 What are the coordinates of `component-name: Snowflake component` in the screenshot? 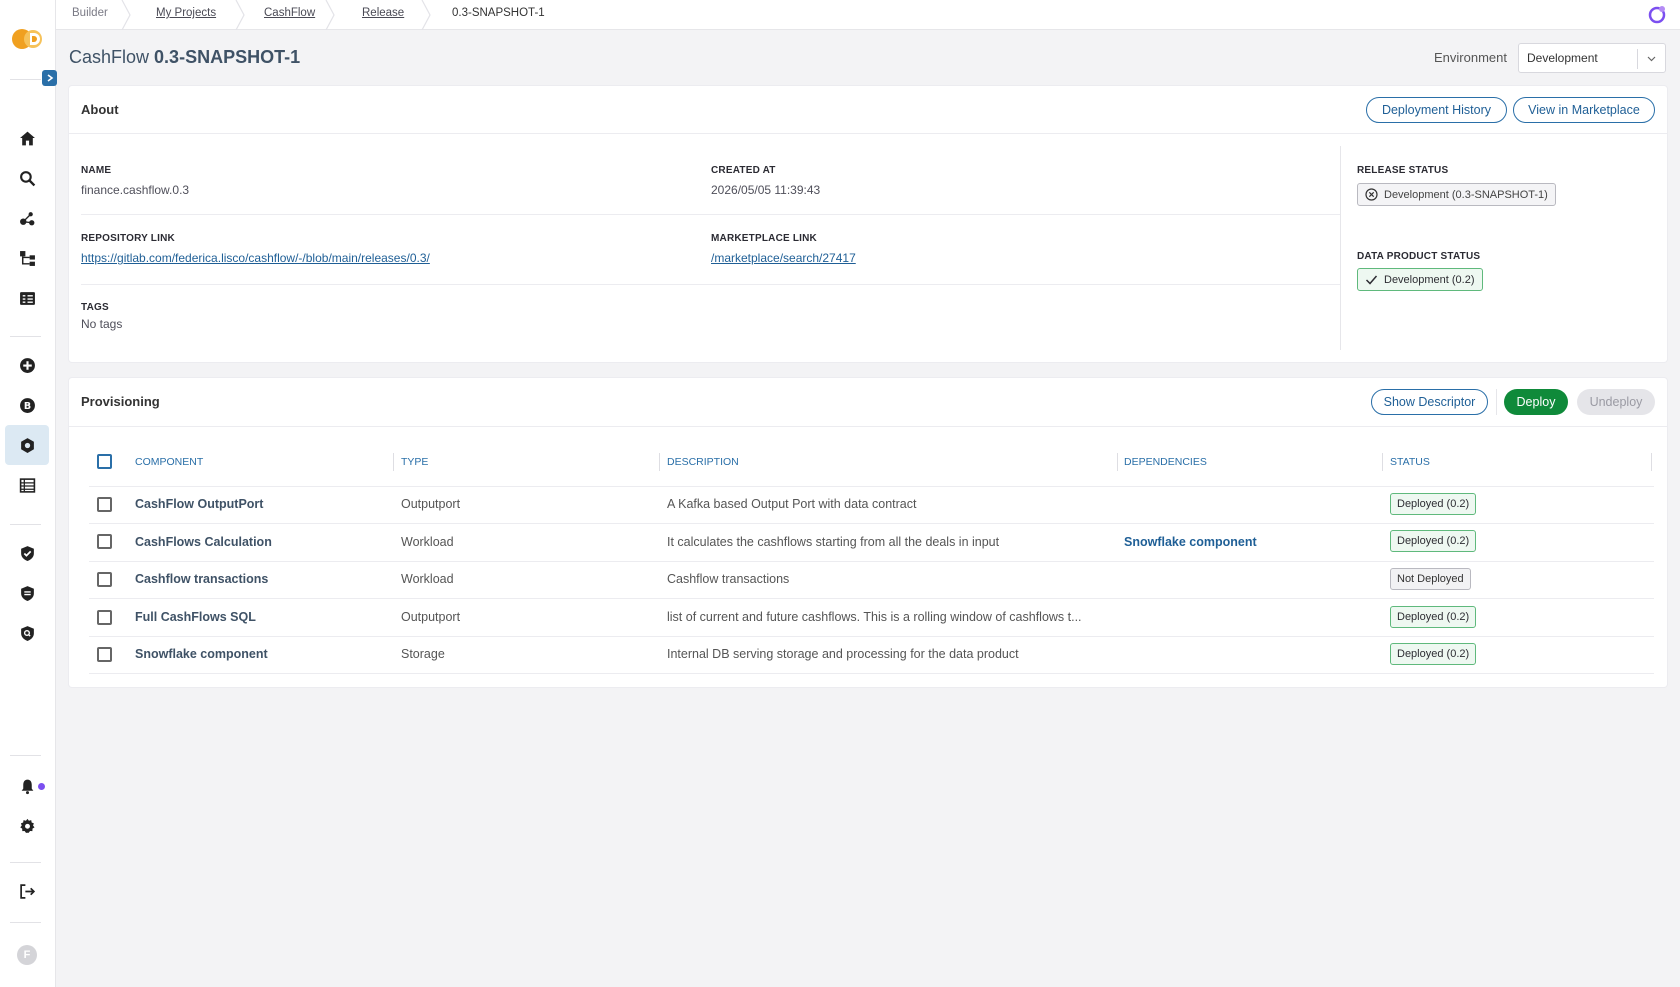 It's located at (201, 654).